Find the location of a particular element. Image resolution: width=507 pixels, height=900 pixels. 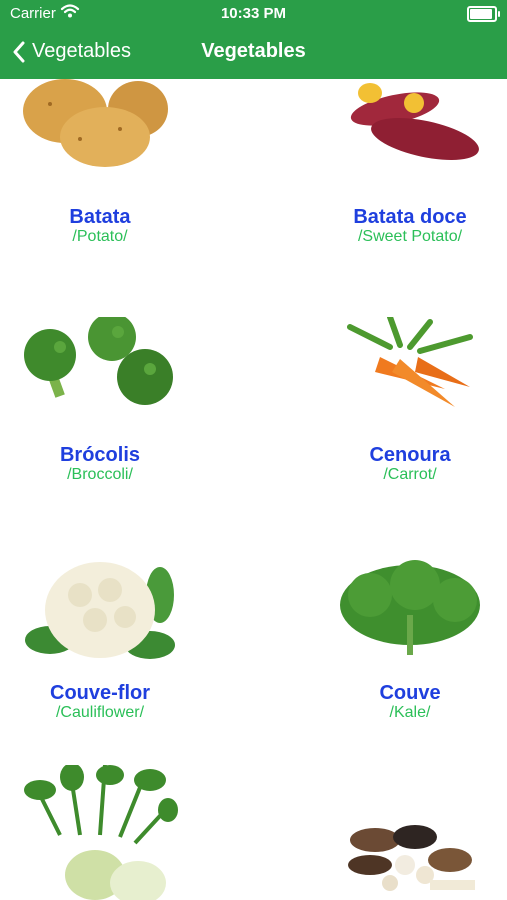

vegetable-item-carrot: Cenoura /Carrot/ is located at coordinates (408, 399).